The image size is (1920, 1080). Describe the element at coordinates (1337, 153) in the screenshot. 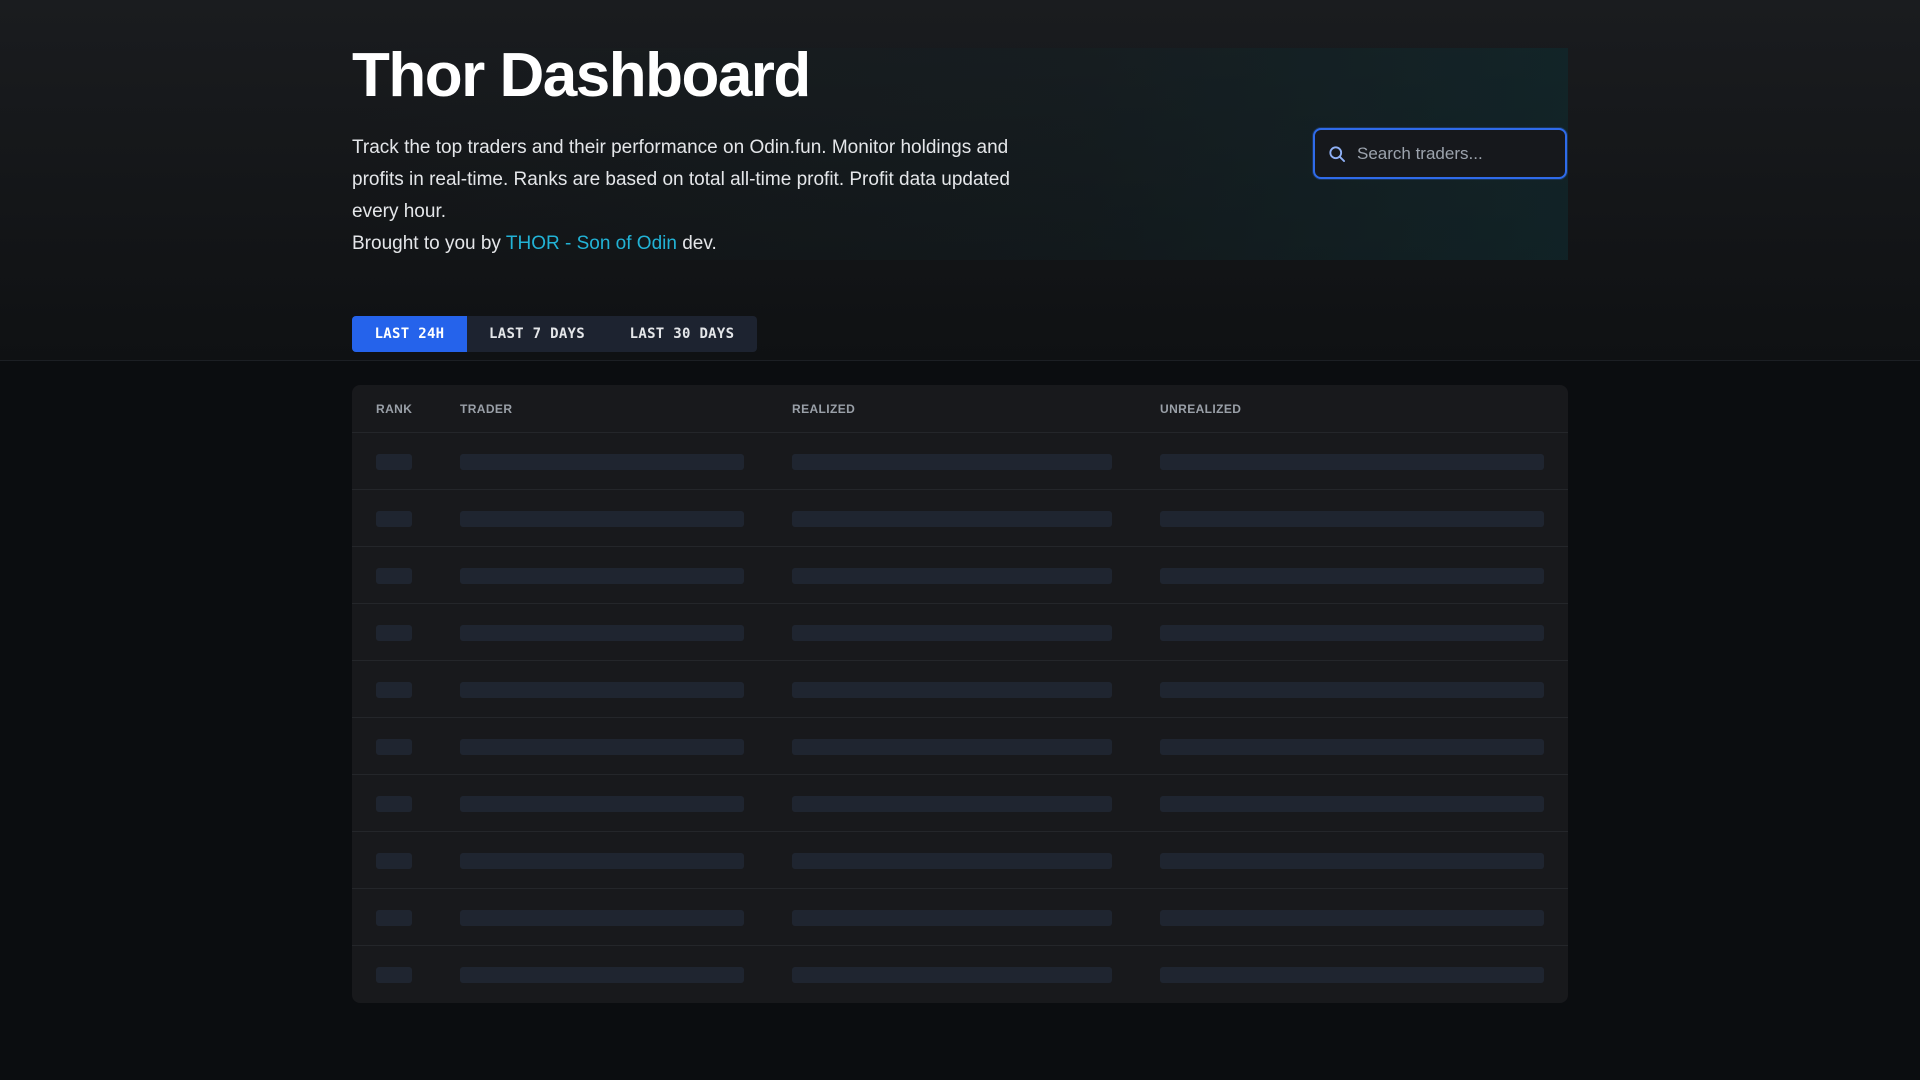

I see `search-icon` at that location.